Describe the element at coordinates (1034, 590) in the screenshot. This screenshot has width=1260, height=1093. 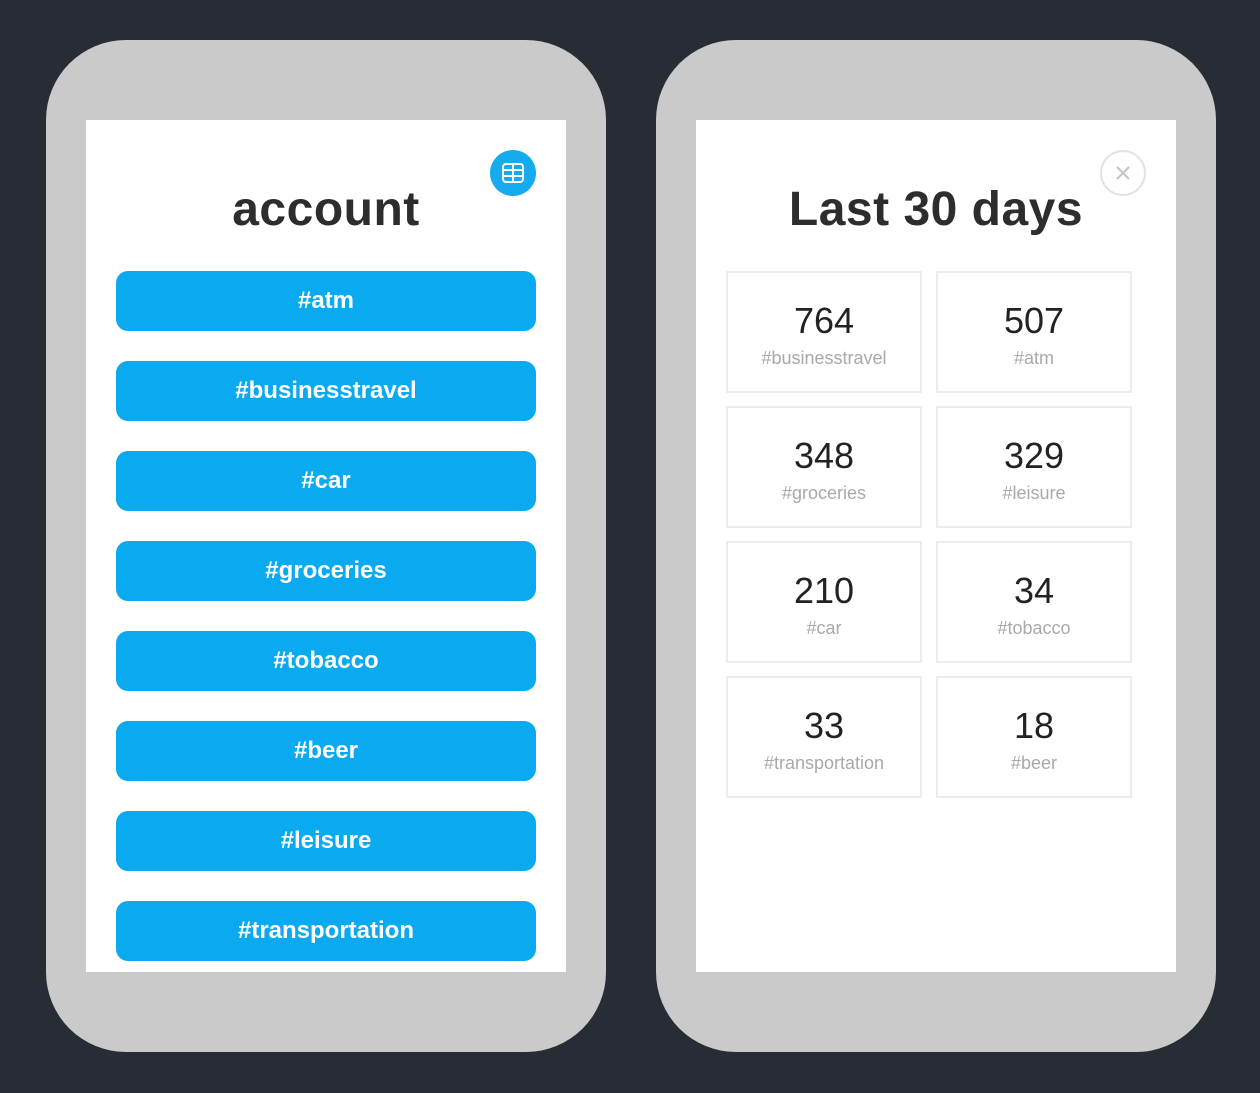
I see `stat-value: 34` at that location.